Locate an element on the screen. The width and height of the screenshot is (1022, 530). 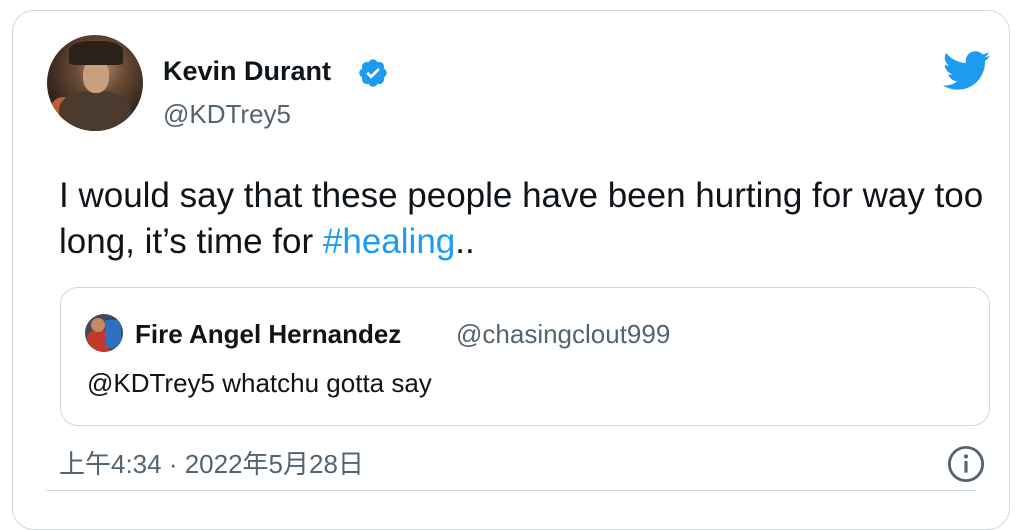
tweet-timestamp: 上午4:34 · 2022年5月28日 is located at coordinates (211, 464).